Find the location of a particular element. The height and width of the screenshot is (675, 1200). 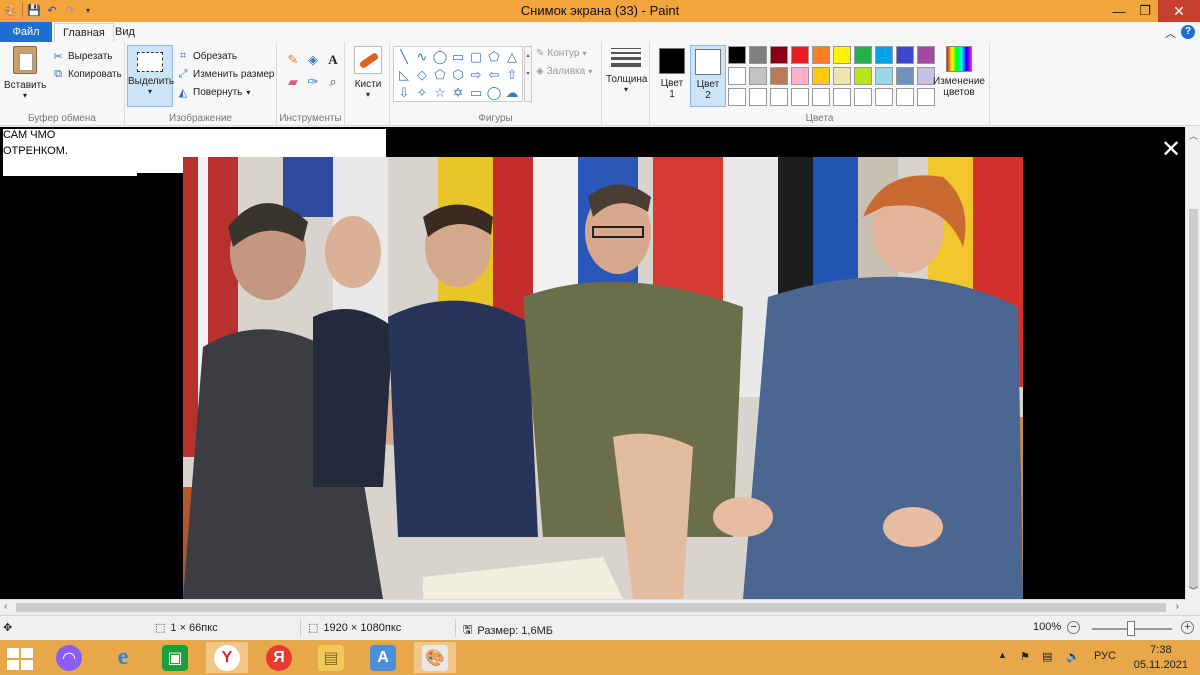

tray-expand-icon: ▲ is located at coordinates (1002, 655).